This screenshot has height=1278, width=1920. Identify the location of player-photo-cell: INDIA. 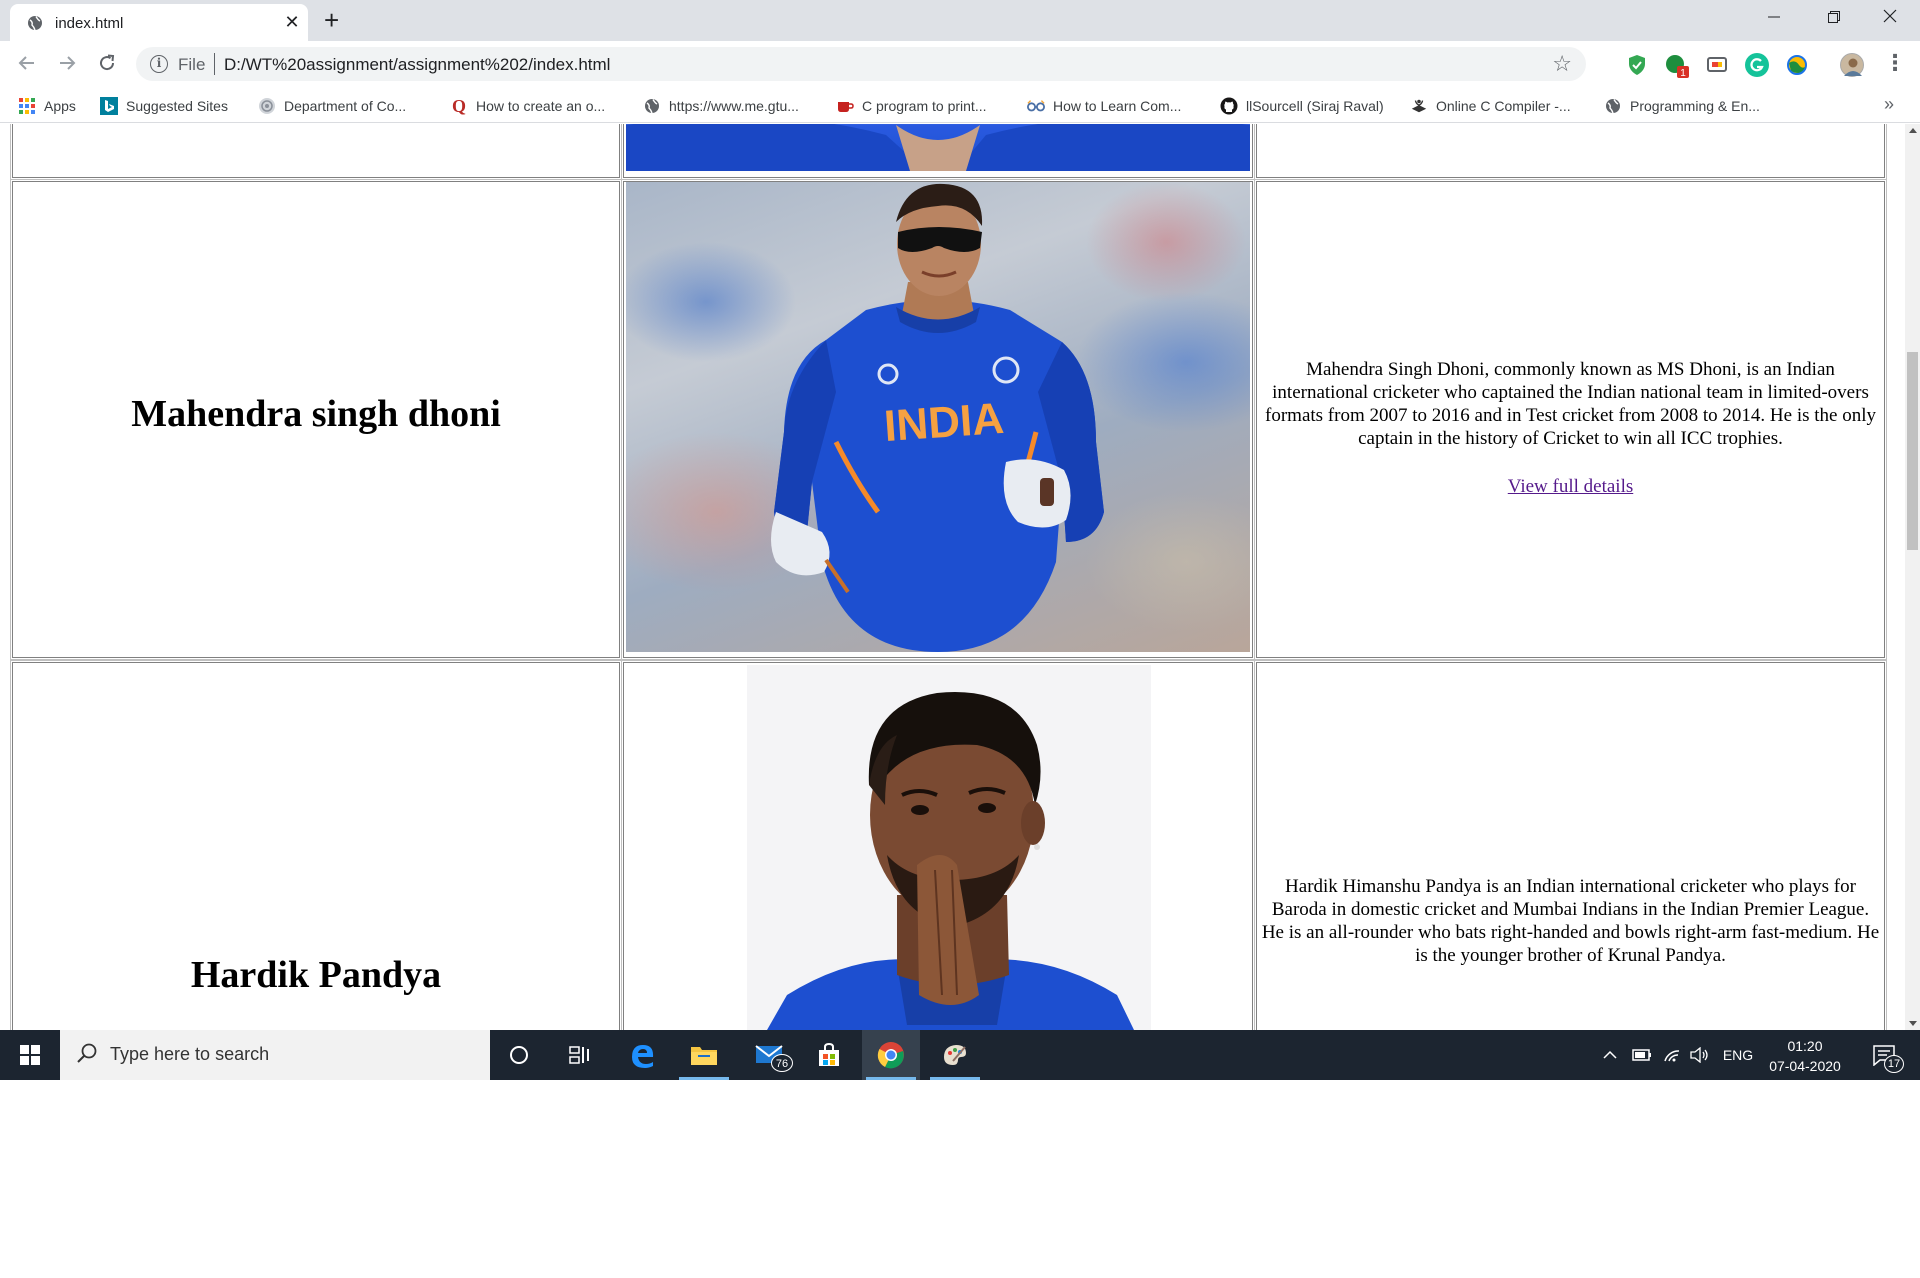
(938, 419).